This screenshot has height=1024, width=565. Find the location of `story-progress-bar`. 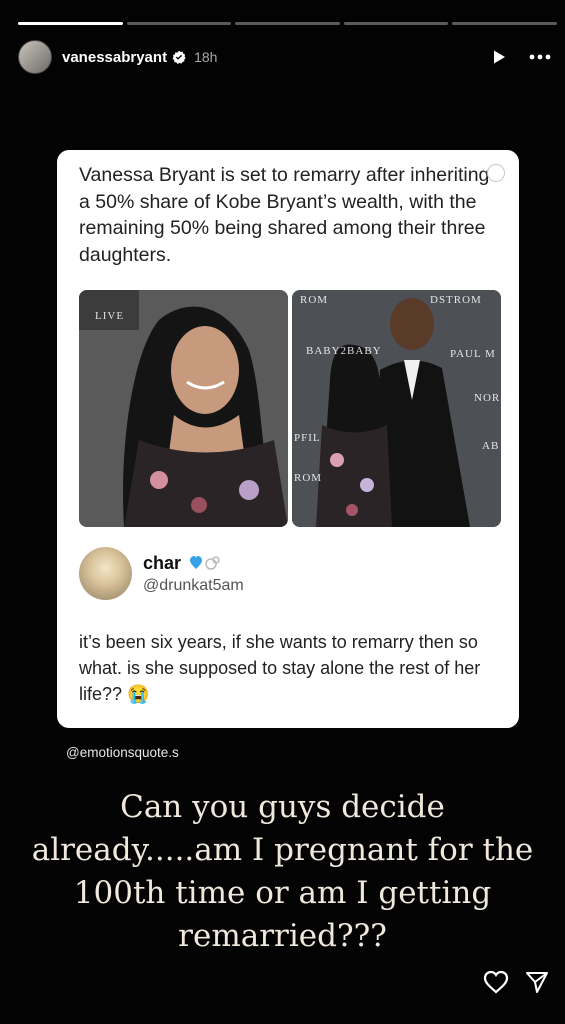

story-progress-bar is located at coordinates (287, 23).